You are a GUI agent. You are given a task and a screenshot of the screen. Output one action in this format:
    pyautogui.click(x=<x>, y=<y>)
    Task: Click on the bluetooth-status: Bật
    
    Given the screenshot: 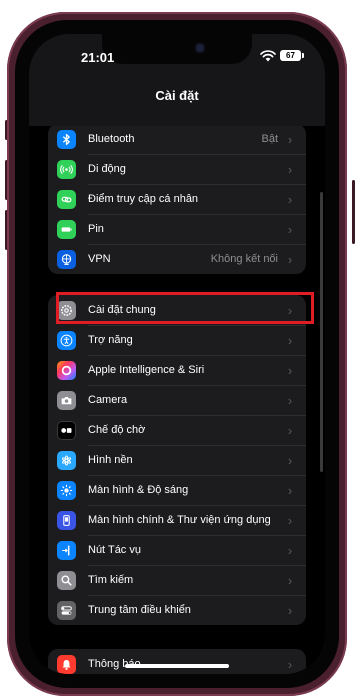 What is the action you would take?
    pyautogui.click(x=269, y=139)
    